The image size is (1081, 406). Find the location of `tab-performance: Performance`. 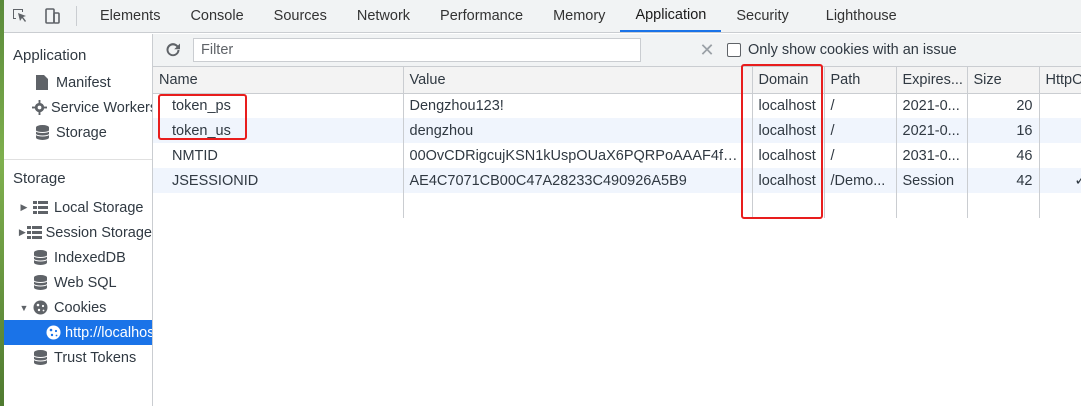

tab-performance: Performance is located at coordinates (481, 16).